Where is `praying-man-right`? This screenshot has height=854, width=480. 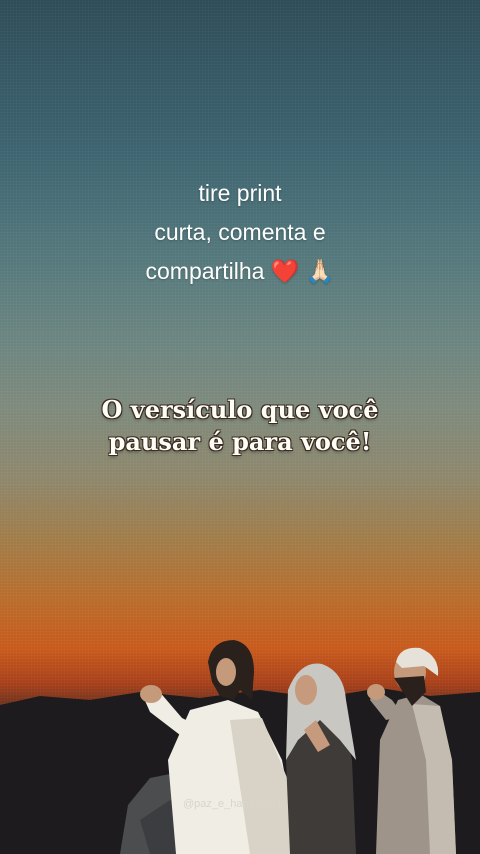
praying-man-right is located at coordinates (411, 750).